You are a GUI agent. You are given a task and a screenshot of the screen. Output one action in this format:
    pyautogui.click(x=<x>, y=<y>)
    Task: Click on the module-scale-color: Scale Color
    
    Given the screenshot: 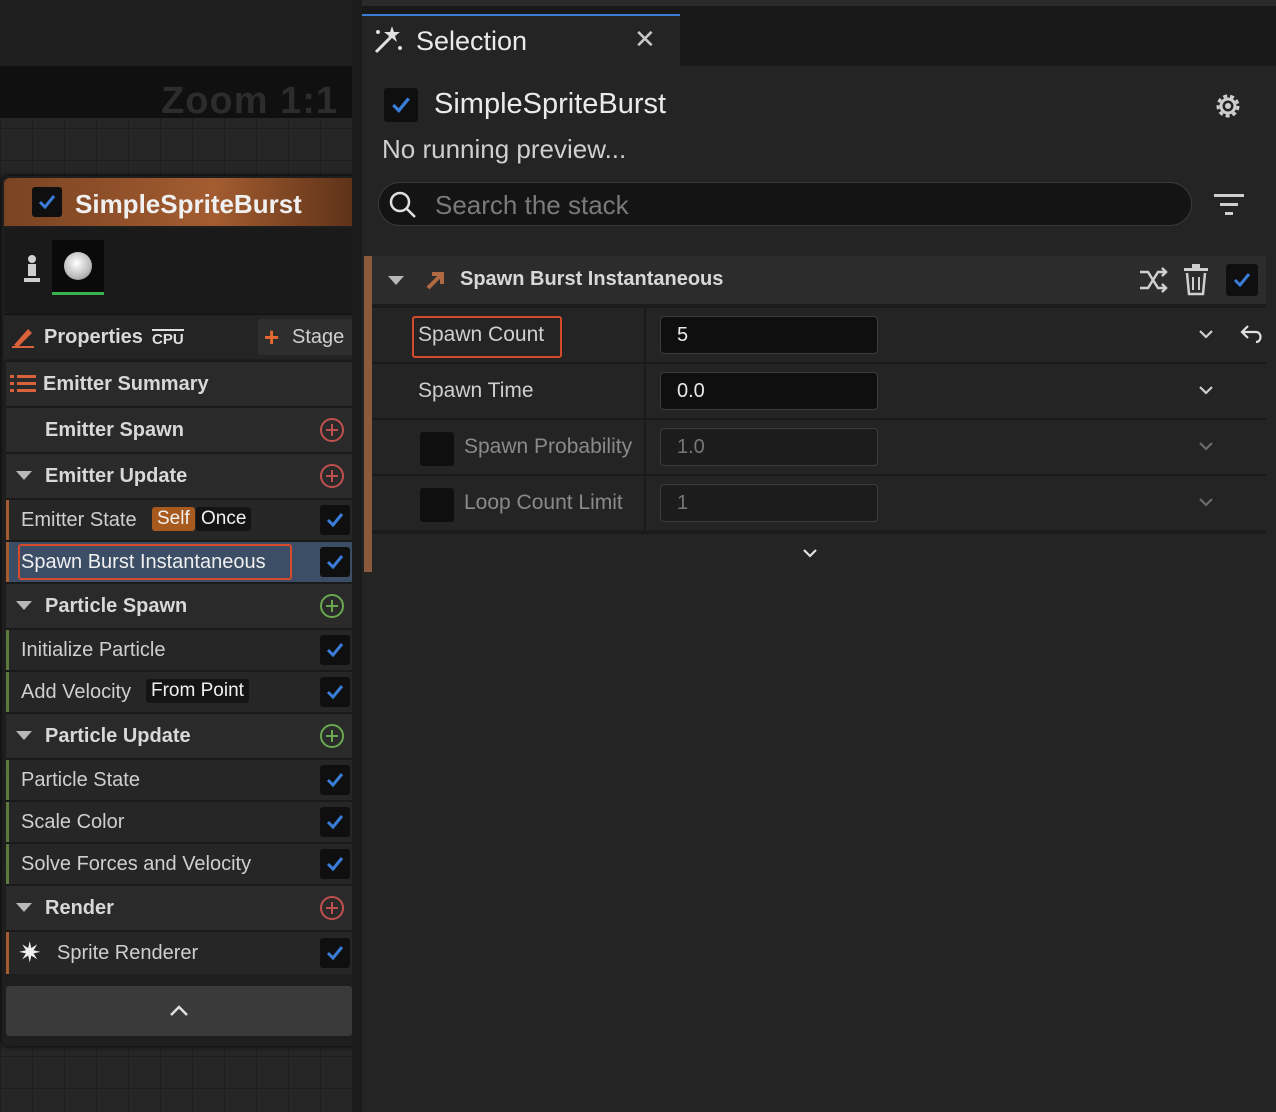 What is the action you would take?
    pyautogui.click(x=179, y=821)
    